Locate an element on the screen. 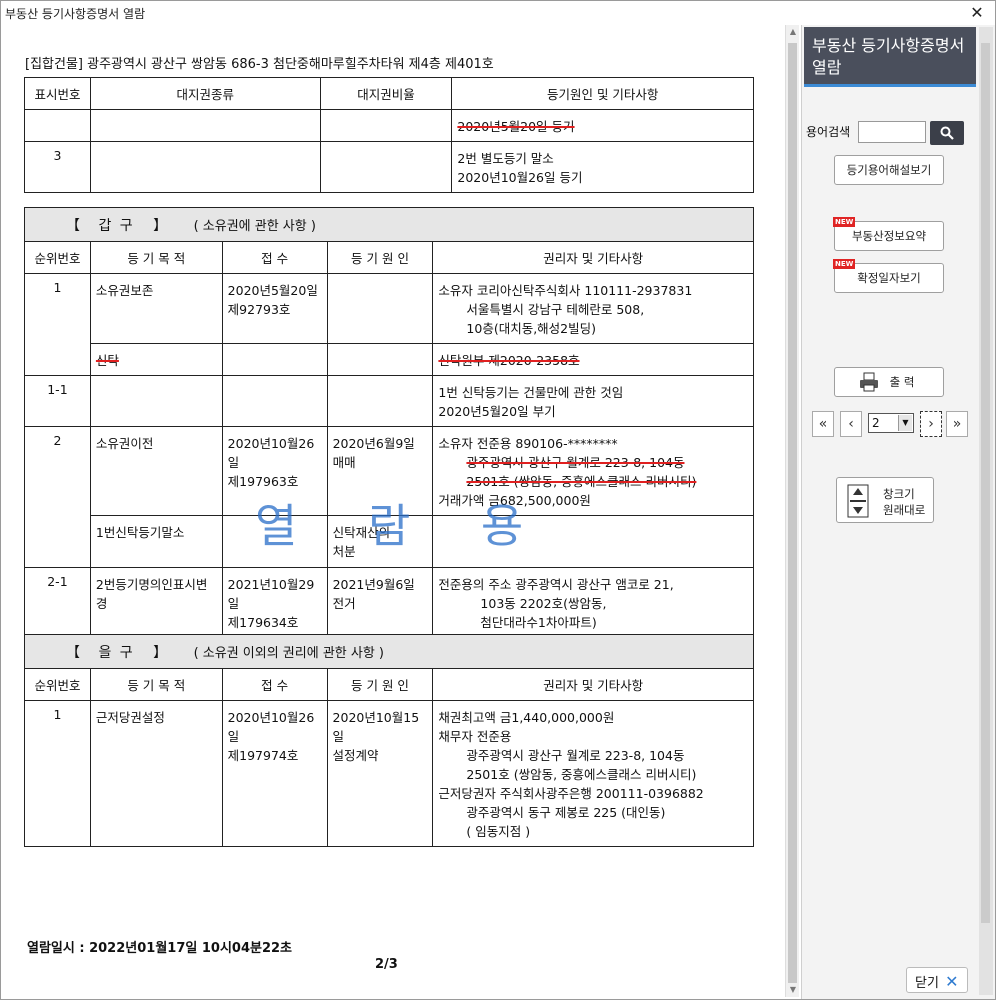 This screenshot has height=1000, width=996. section-subtitle: ( 소유권 이외의 권리에 관한 사항 ) is located at coordinates (288, 653).